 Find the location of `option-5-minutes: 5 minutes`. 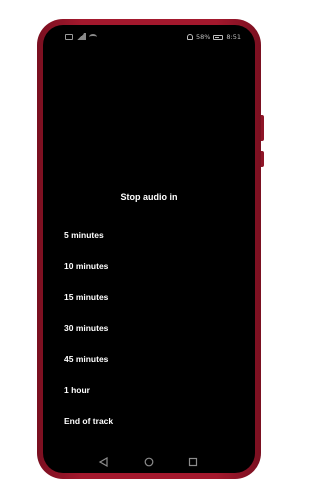

option-5-minutes: 5 minutes is located at coordinates (88, 235).